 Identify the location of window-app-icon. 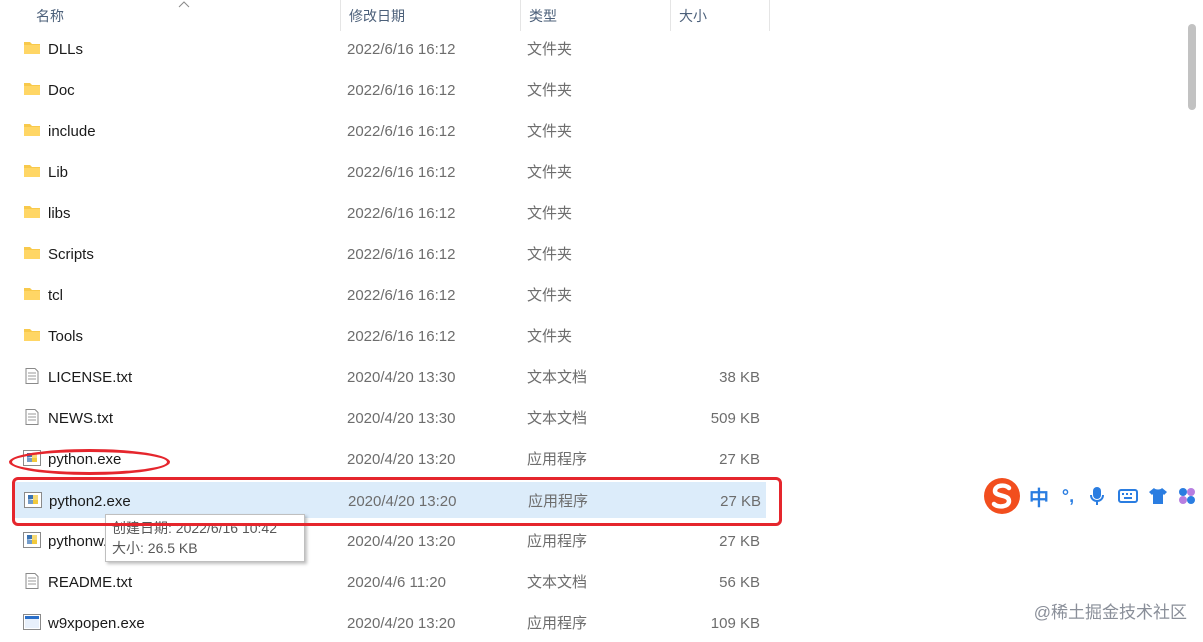
(32, 622).